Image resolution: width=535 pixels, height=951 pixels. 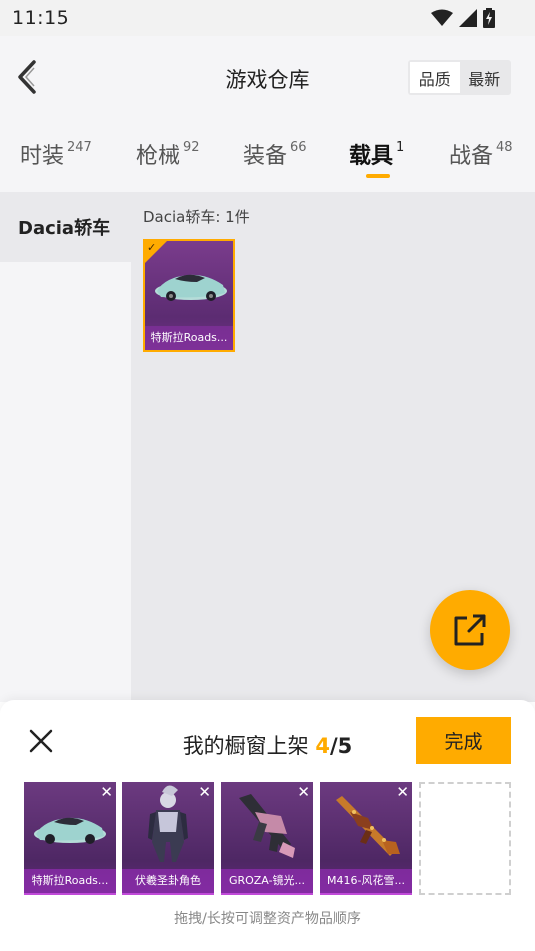 I want to click on share-icon, so click(x=470, y=630).